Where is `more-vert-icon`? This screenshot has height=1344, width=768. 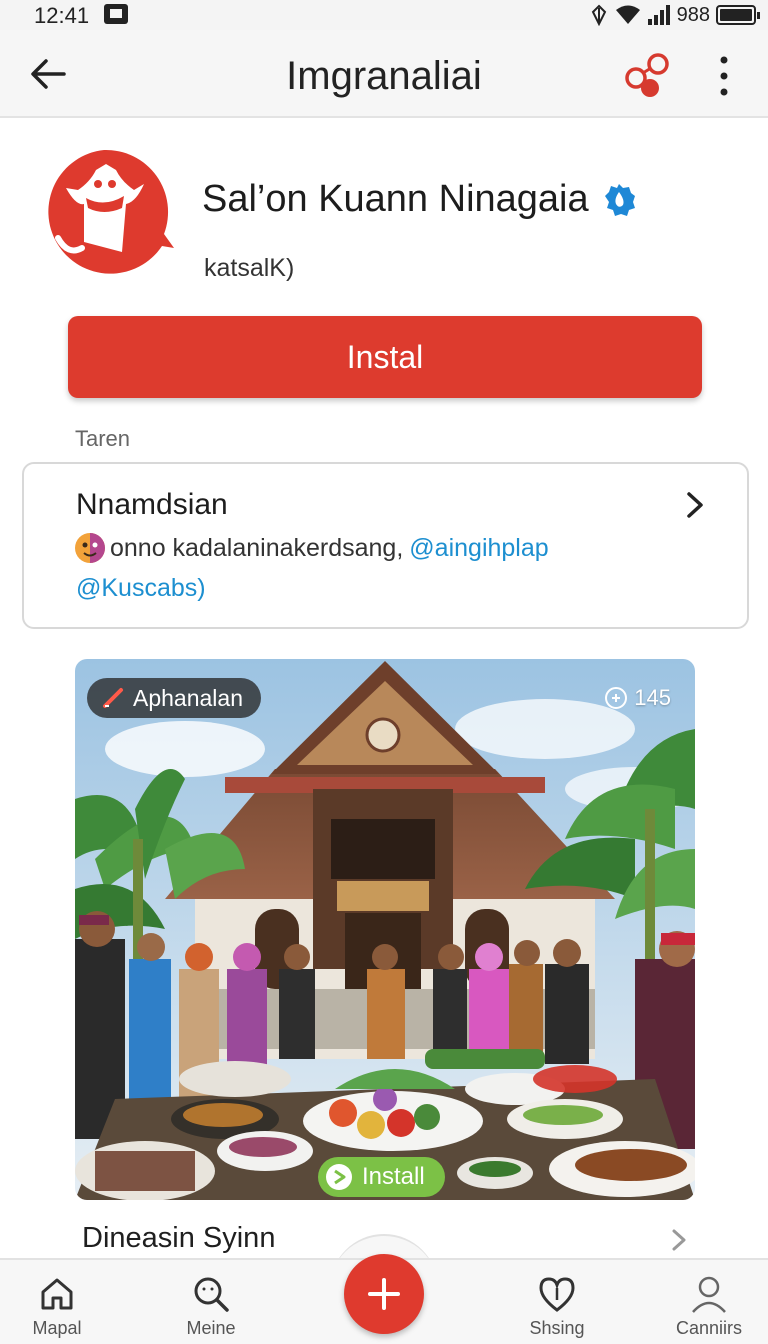
more-vert-icon is located at coordinates (724, 76).